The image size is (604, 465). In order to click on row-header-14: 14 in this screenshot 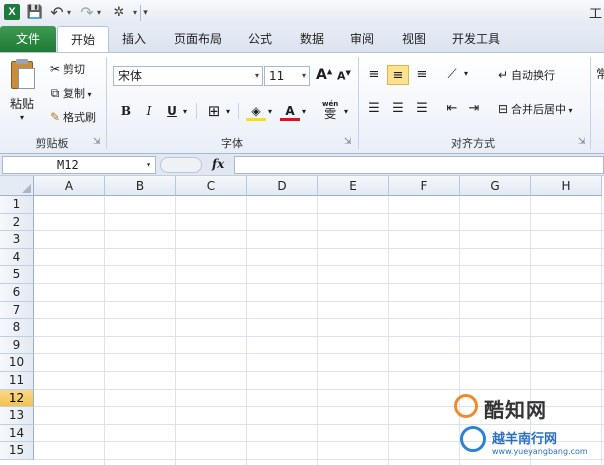, I will do `click(17, 433)`.